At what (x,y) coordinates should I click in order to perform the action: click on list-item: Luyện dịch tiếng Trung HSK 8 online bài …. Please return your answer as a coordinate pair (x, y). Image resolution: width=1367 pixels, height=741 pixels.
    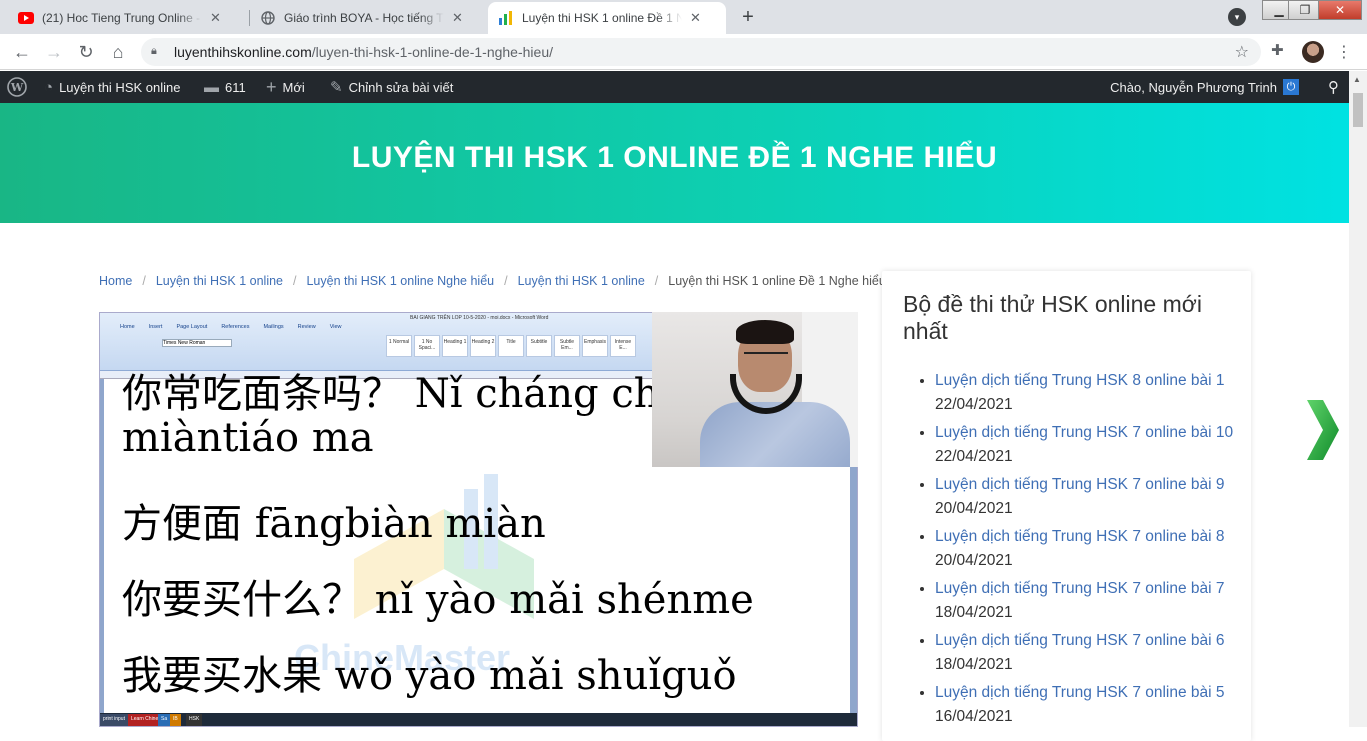
    Looking at the image, I should click on (1087, 393).